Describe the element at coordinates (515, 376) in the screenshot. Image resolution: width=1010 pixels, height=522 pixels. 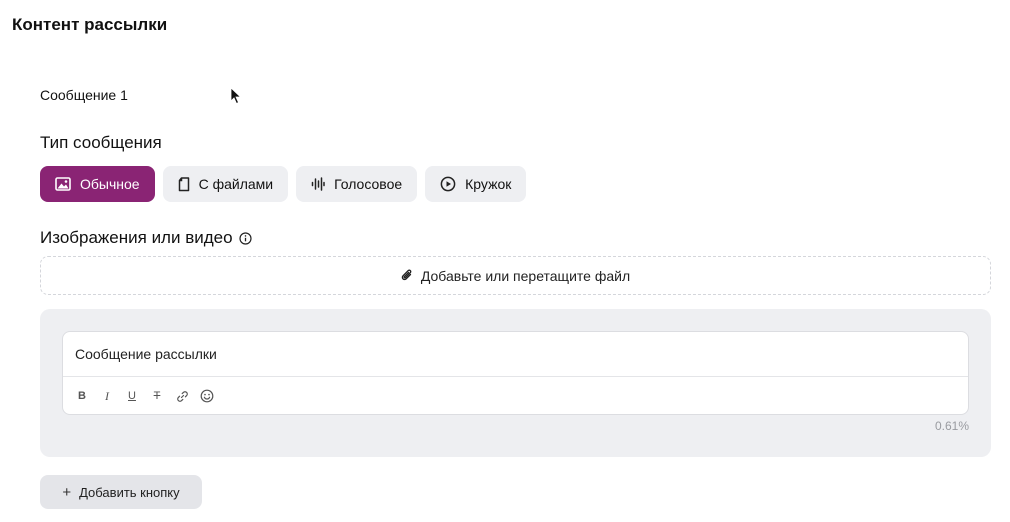
I see `editor-divider` at that location.